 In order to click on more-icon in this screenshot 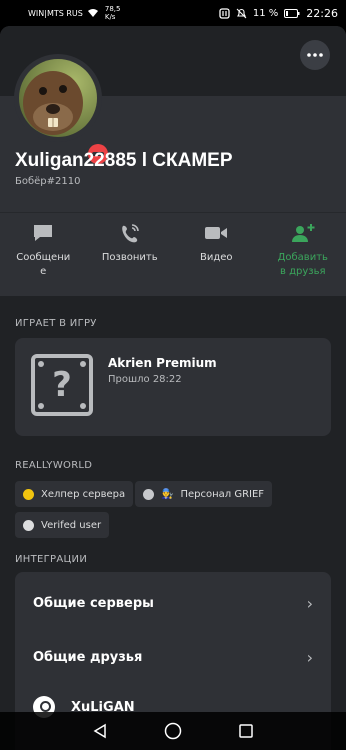, I will do `click(315, 55)`.